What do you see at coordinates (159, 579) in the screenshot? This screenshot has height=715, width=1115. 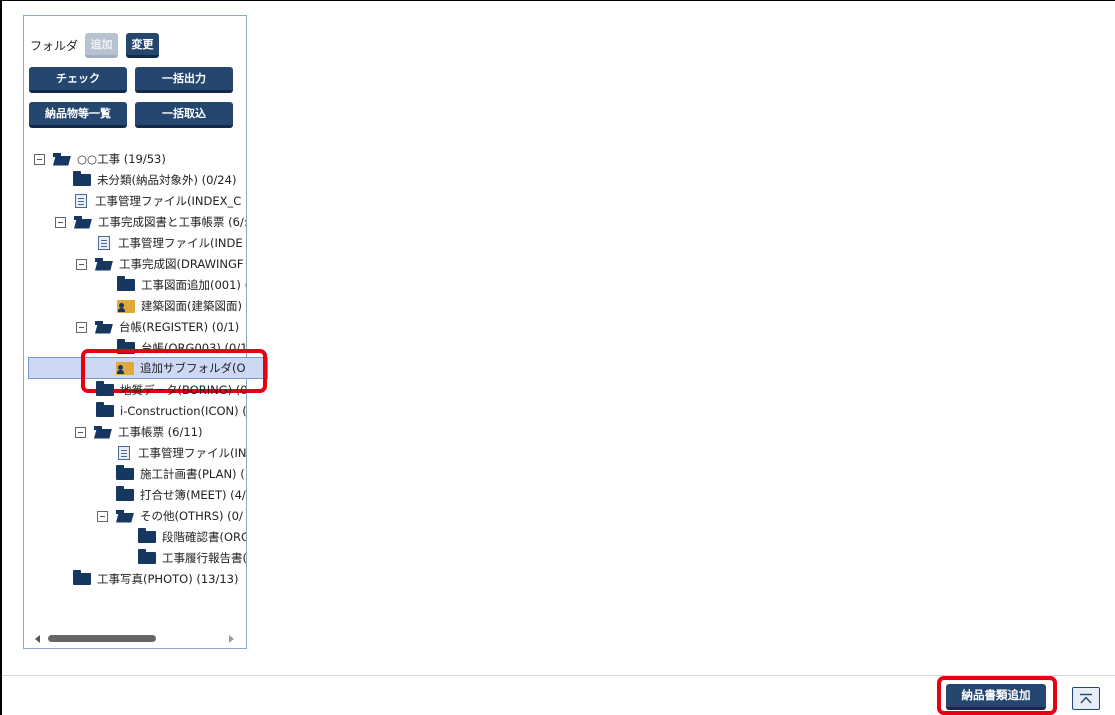 I see `tree-item: 工事写真(PHOTO) (13/13)` at bounding box center [159, 579].